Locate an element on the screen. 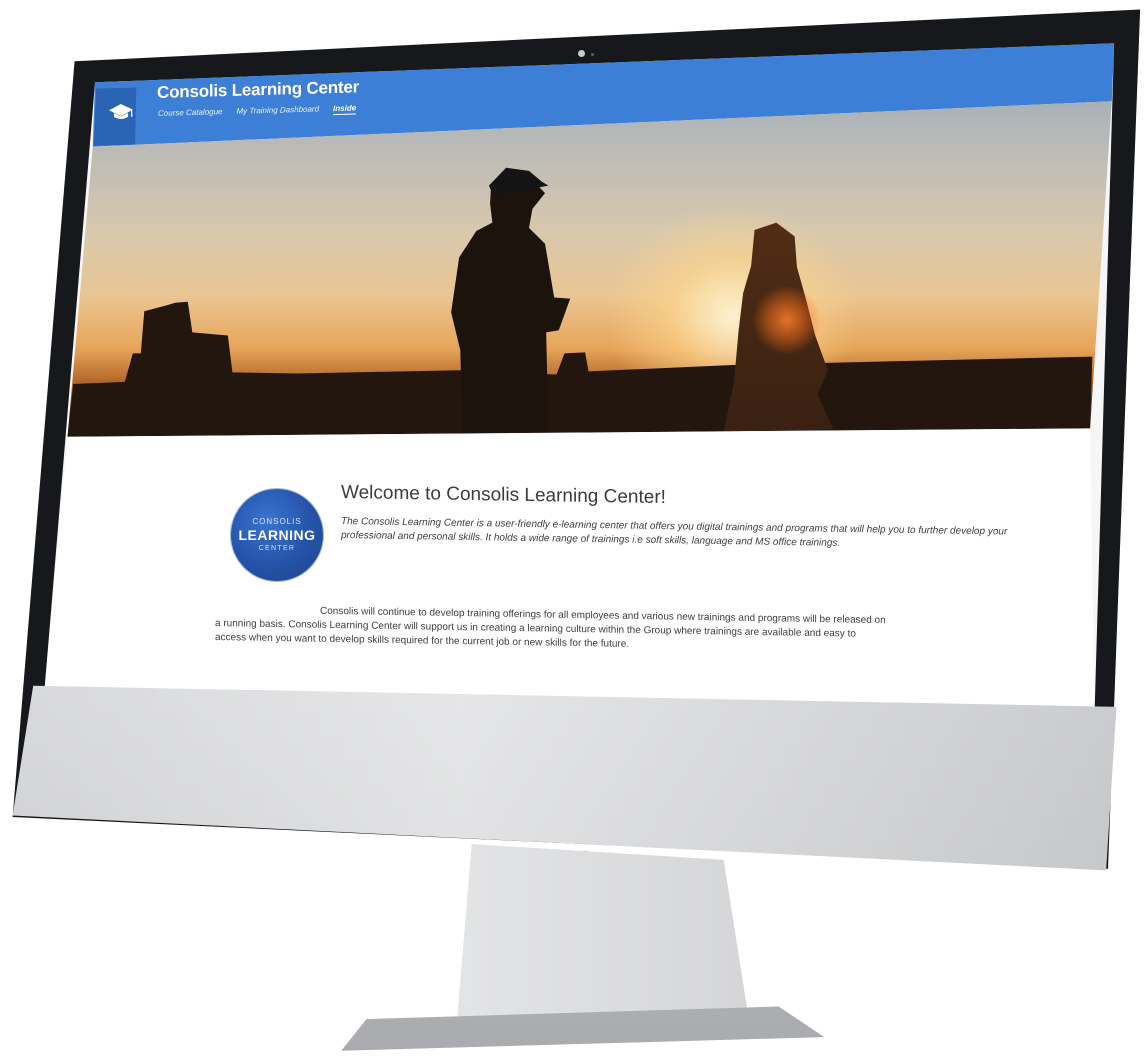 The image size is (1145, 1057). badge-top-text: CONSOLIS is located at coordinates (277, 521).